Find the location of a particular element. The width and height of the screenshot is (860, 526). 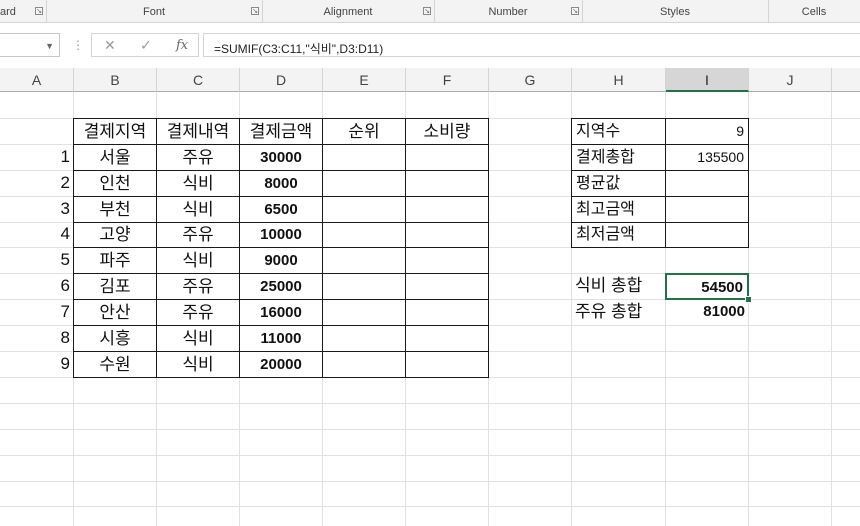

amount-cell: 25000 is located at coordinates (281, 286).